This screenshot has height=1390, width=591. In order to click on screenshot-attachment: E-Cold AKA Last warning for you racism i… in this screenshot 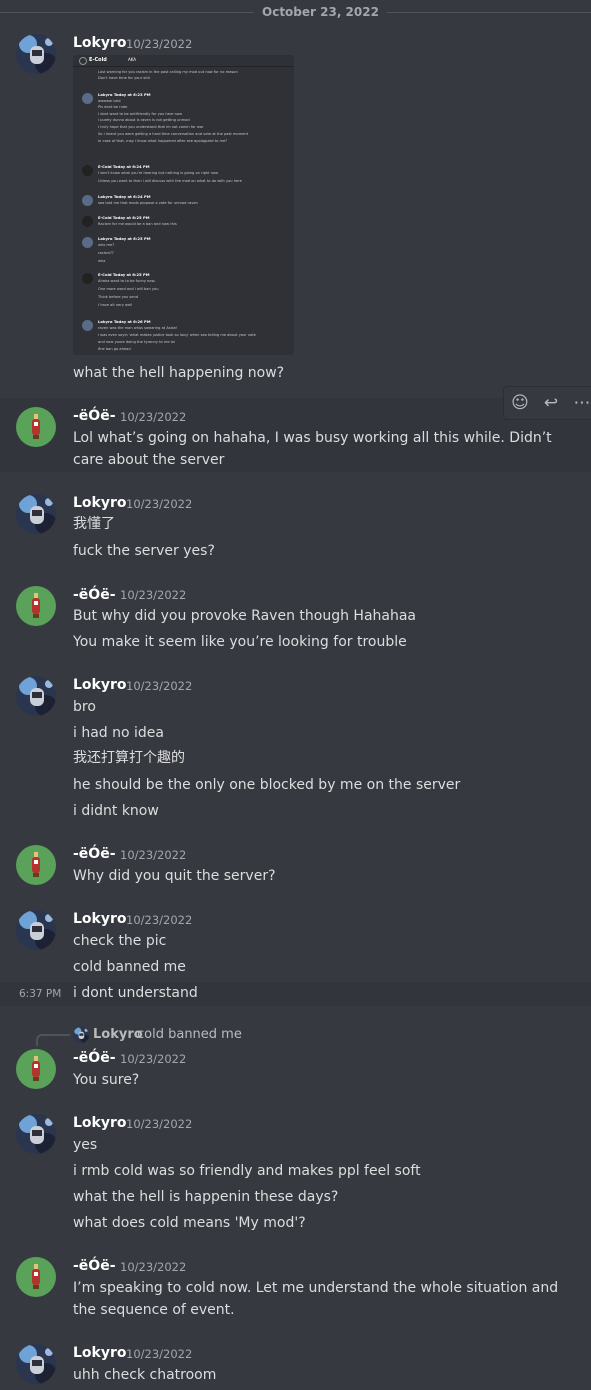, I will do `click(183, 205)`.